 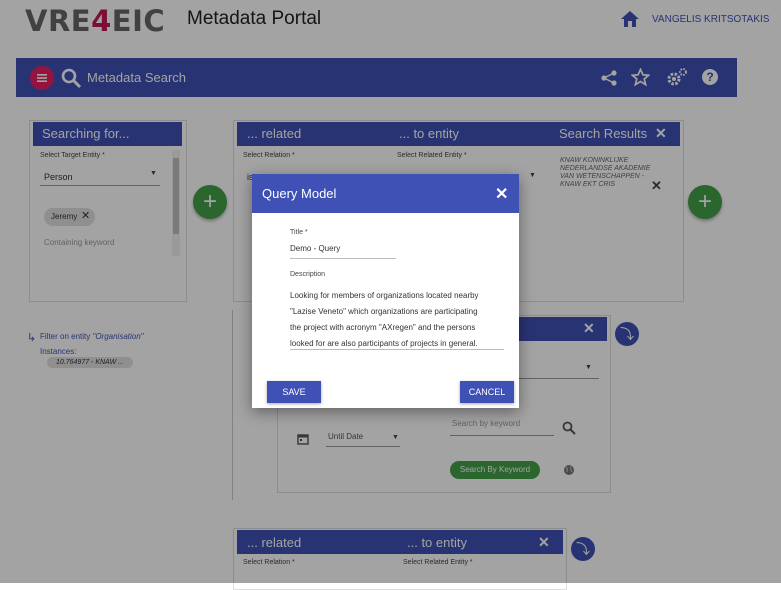 I want to click on close-icon: ✕, so click(x=501, y=194).